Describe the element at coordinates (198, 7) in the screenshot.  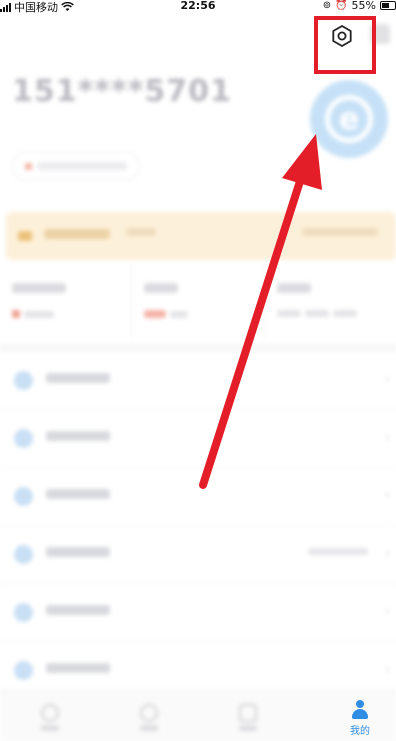
I see `status-bar: 中国移动 22:56 ⊚ ⏰ 55%` at that location.